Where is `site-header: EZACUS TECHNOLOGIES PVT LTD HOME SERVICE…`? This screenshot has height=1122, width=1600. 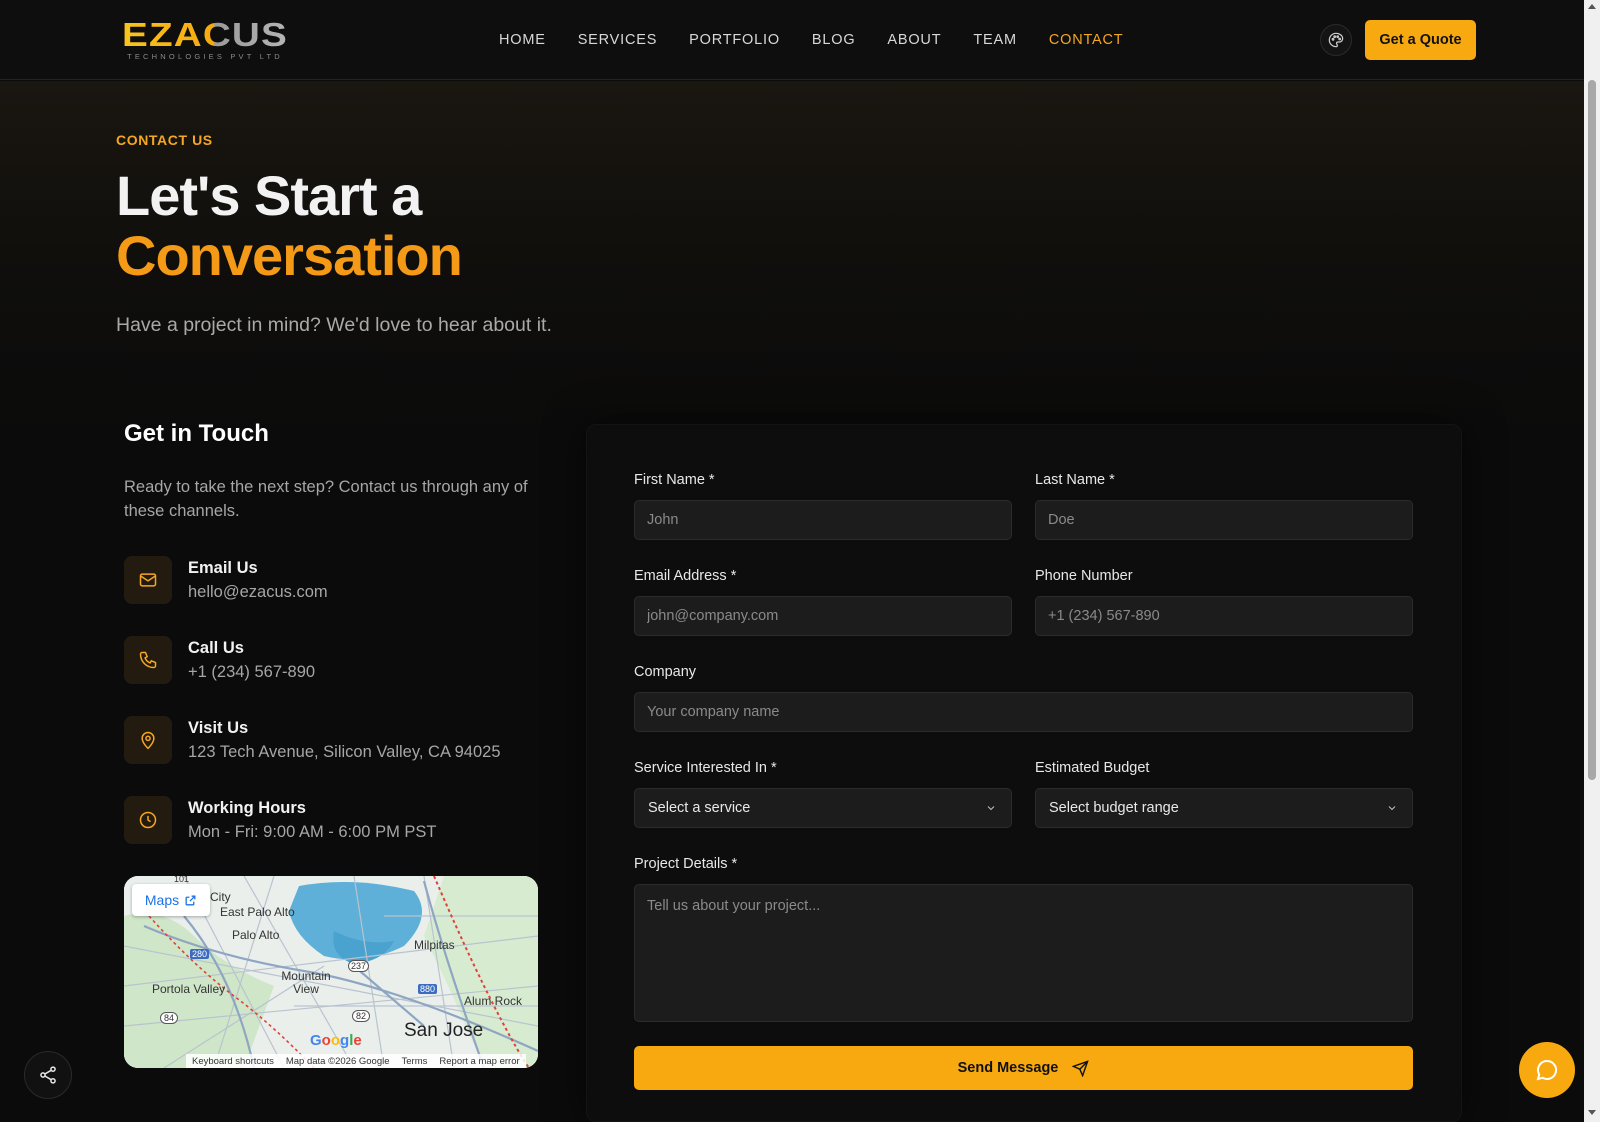
site-header: EZACUS TECHNOLOGIES PVT LTD HOME SERVICE… is located at coordinates (792, 40).